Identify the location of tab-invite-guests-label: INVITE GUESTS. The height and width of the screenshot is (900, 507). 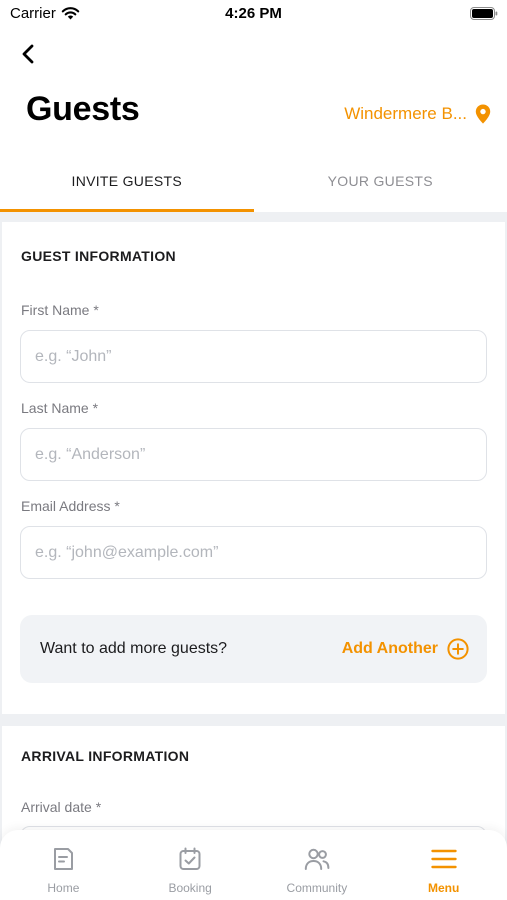
(126, 181).